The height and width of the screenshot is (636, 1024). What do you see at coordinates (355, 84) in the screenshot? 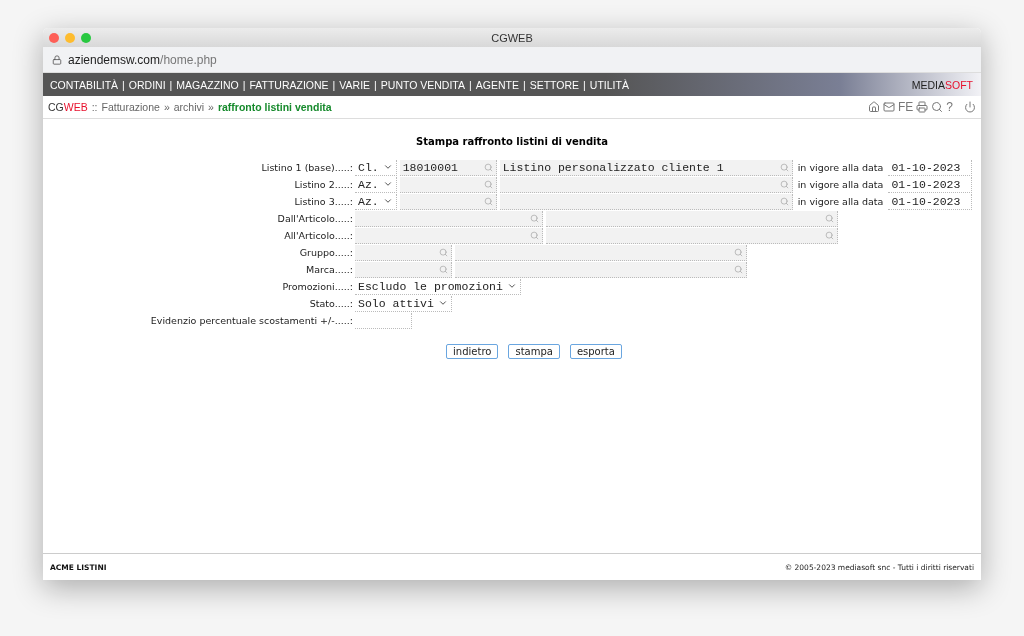
I see `menu-item: VARIE` at bounding box center [355, 84].